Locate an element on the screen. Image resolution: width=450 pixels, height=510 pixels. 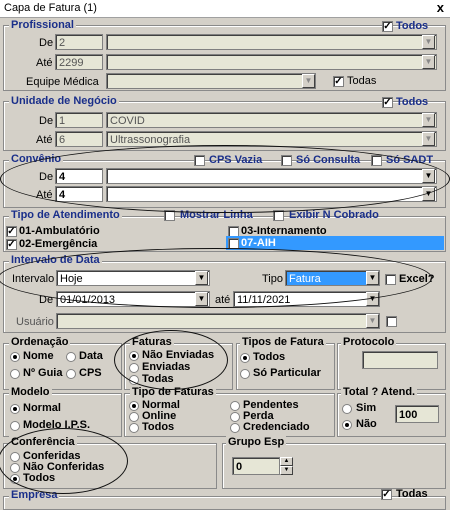
equipe-todas-label: Todas is located at coordinates (362, 81).